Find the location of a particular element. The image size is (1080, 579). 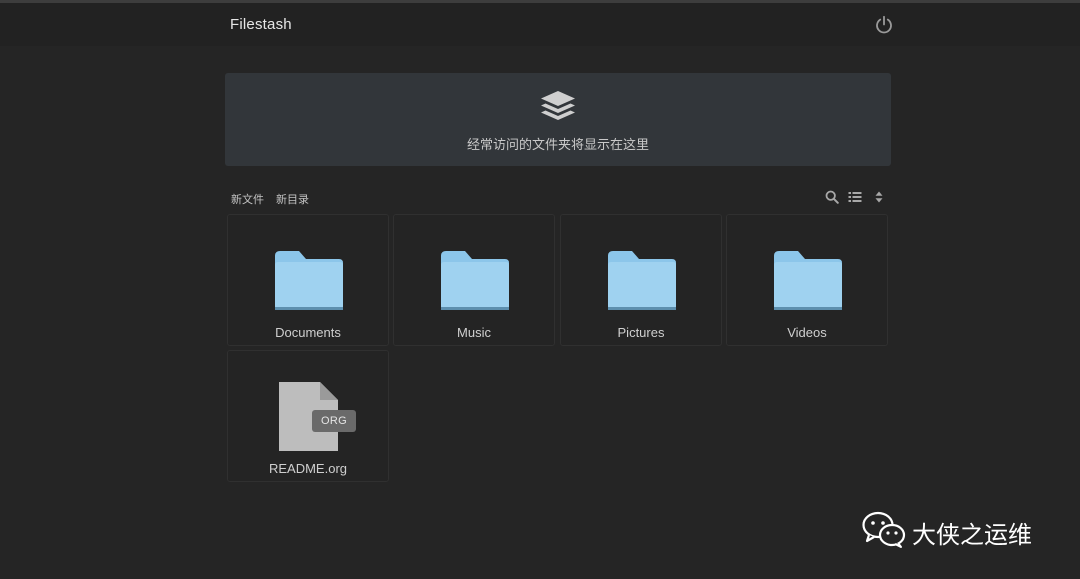

new-file-button: 新文件 is located at coordinates (247, 199).